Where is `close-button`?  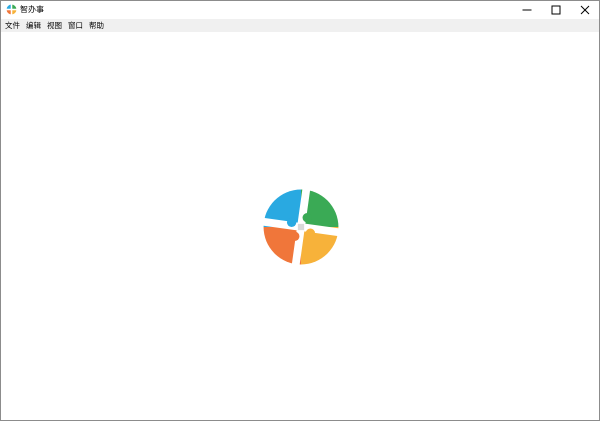
close-button is located at coordinates (585, 10).